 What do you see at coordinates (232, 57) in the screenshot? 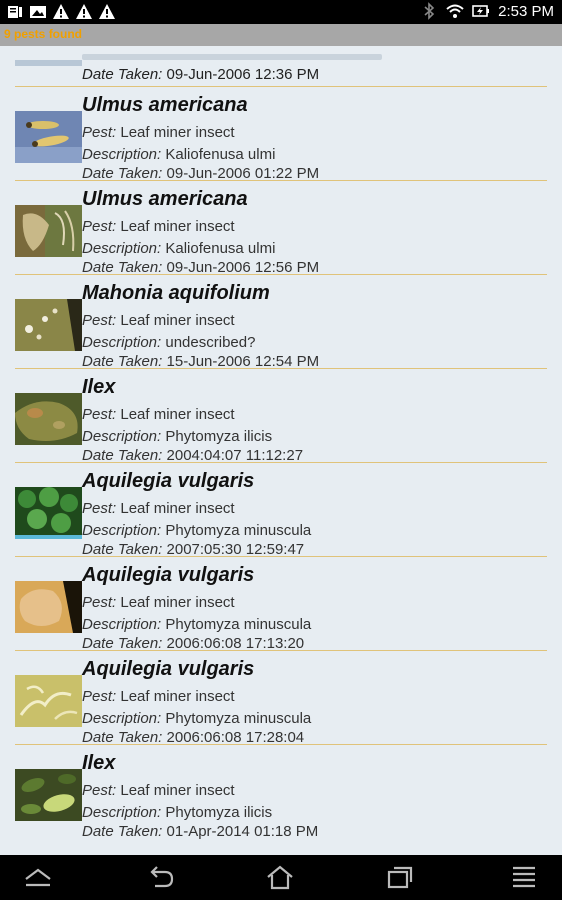
I see `cut-off-text` at bounding box center [232, 57].